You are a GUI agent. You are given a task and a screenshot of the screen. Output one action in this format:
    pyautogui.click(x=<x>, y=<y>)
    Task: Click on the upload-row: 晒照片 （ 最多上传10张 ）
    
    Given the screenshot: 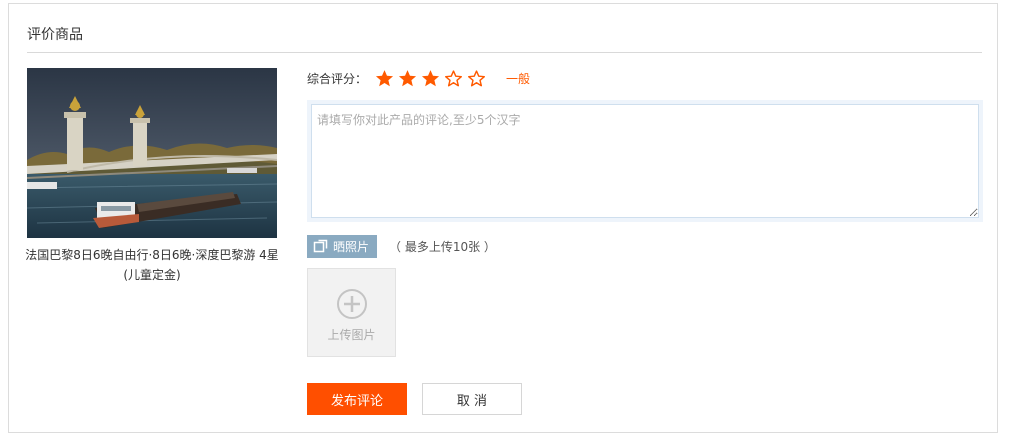 What is the action you would take?
    pyautogui.click(x=401, y=246)
    